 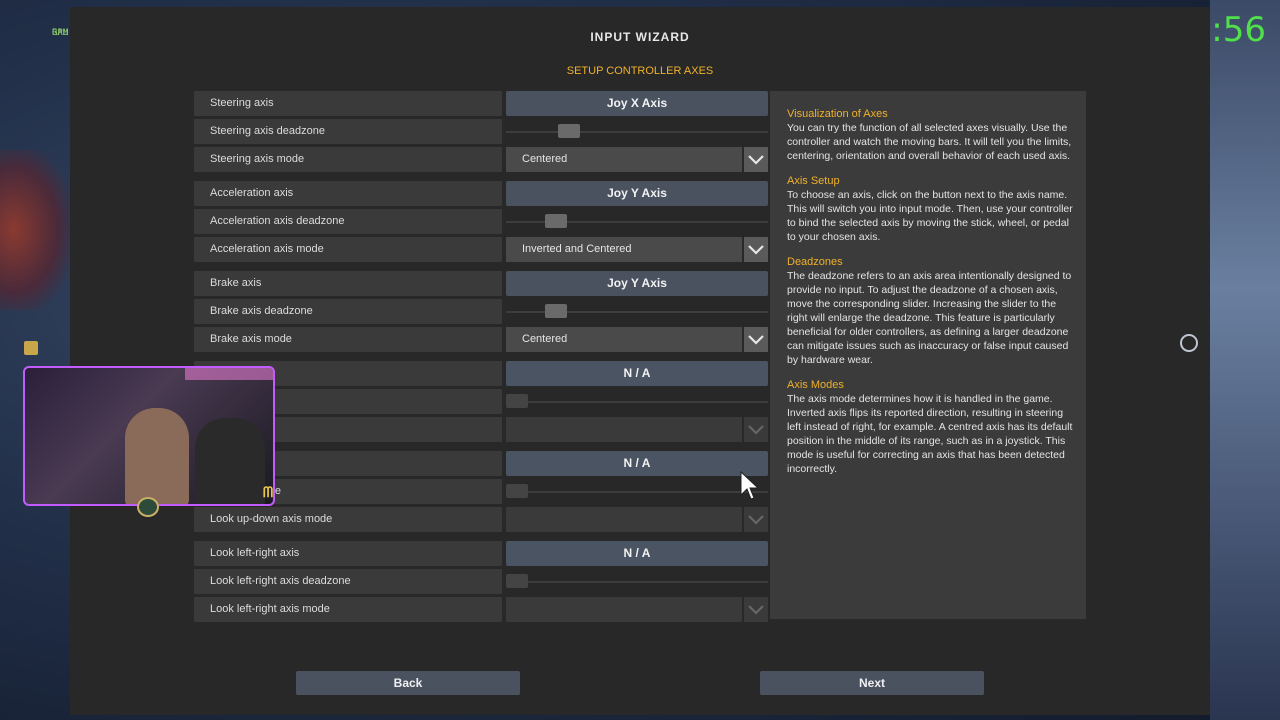 I want to click on help-heading: Axis Setup, so click(x=813, y=181).